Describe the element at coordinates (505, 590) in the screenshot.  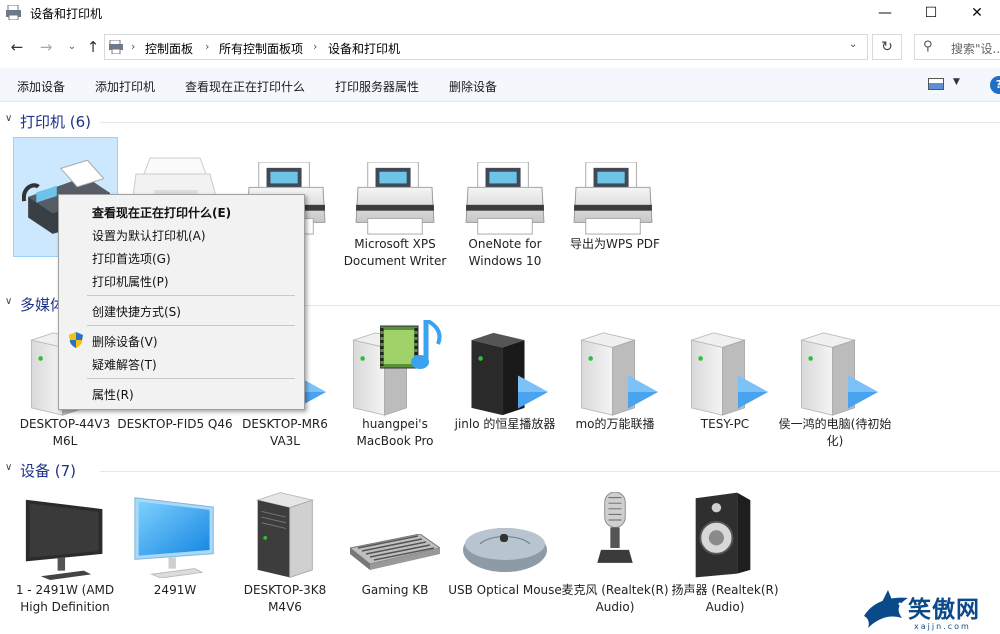
I see `device-label: USB Optical Mouse` at that location.